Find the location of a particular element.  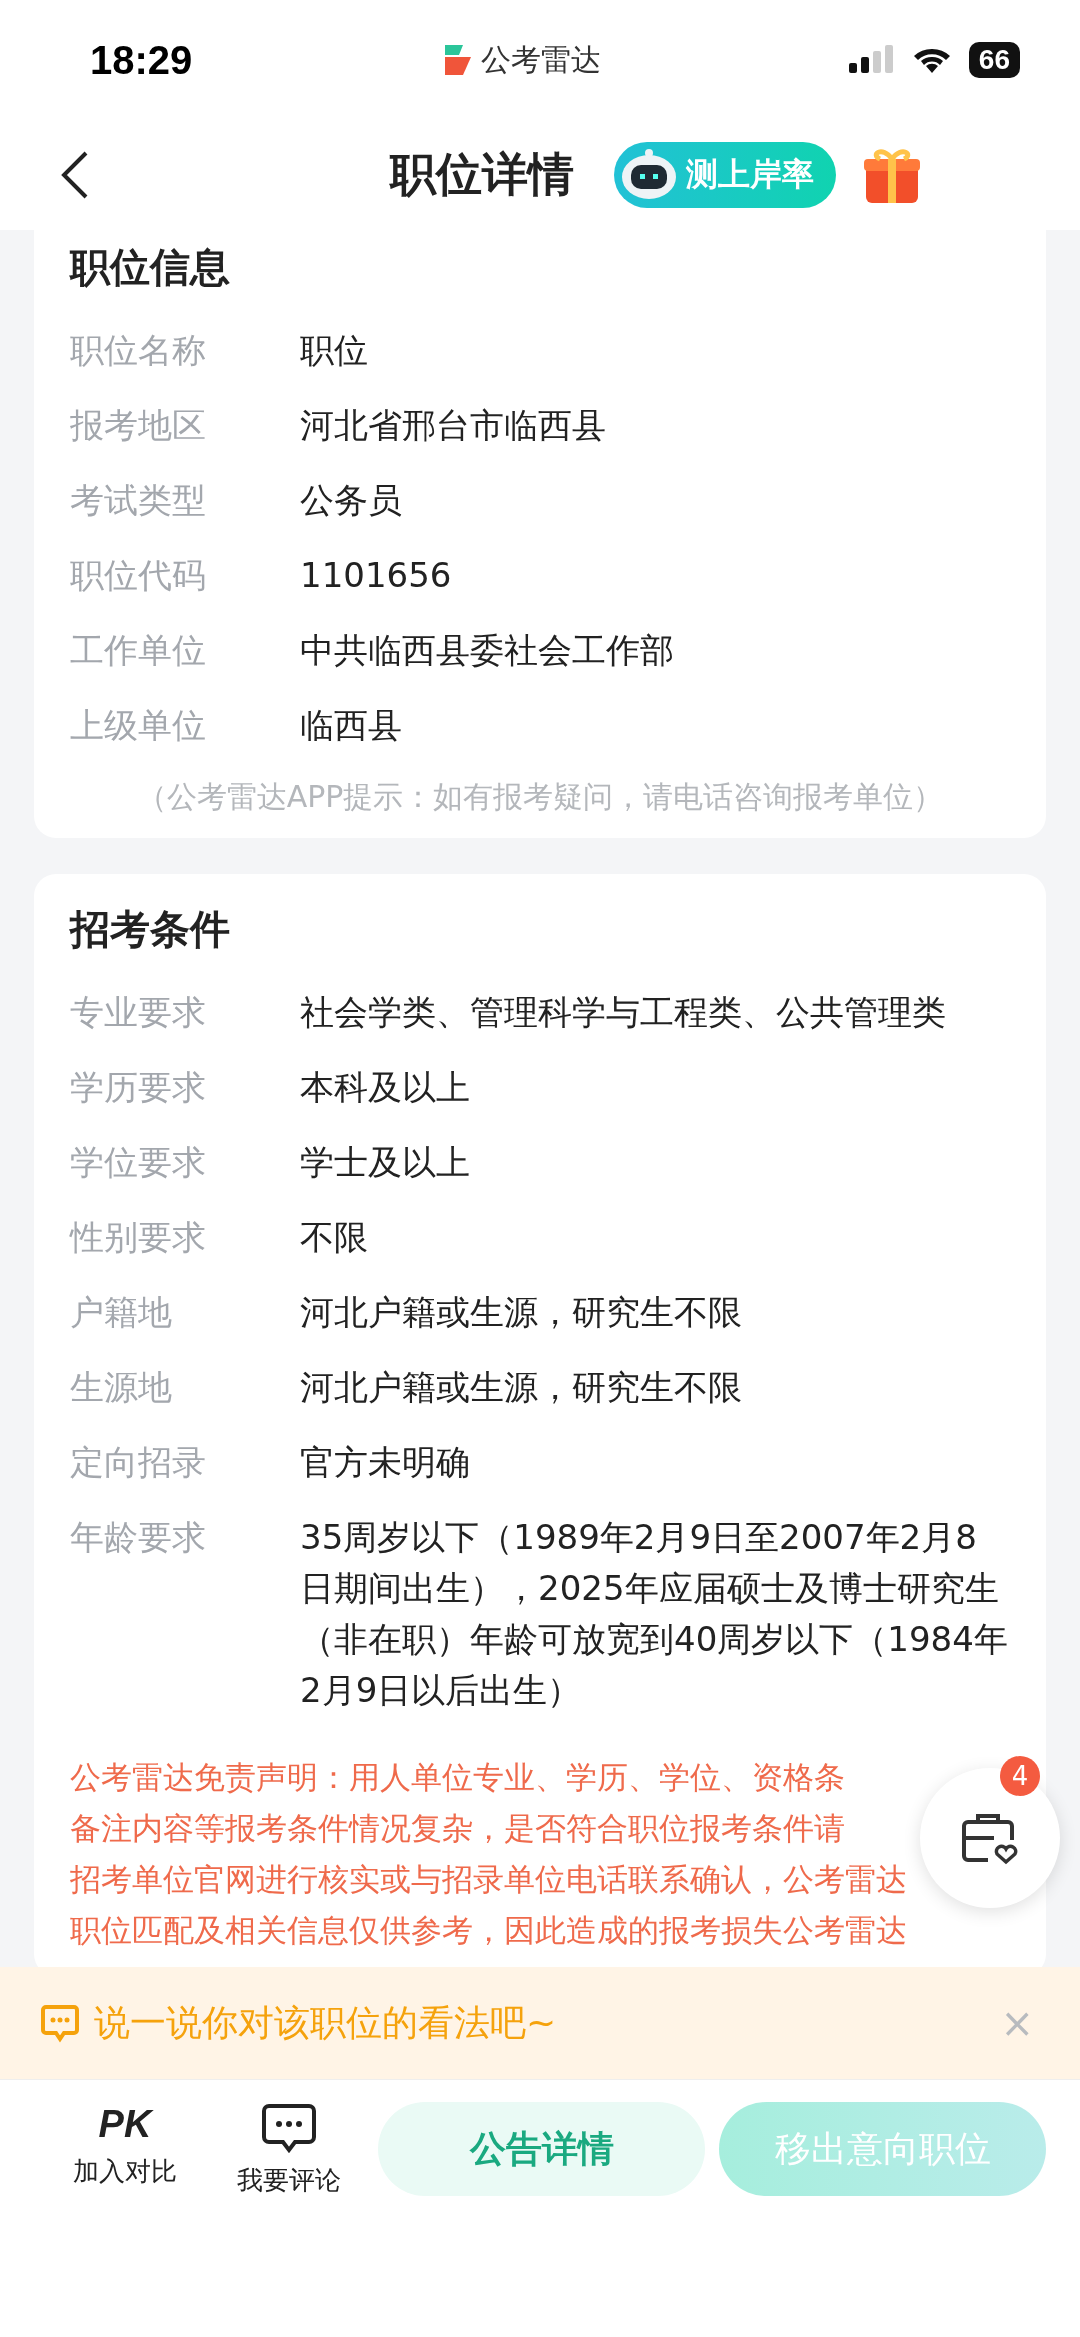

compare-button: PK 加入对比 is located at coordinates (125, 2146).